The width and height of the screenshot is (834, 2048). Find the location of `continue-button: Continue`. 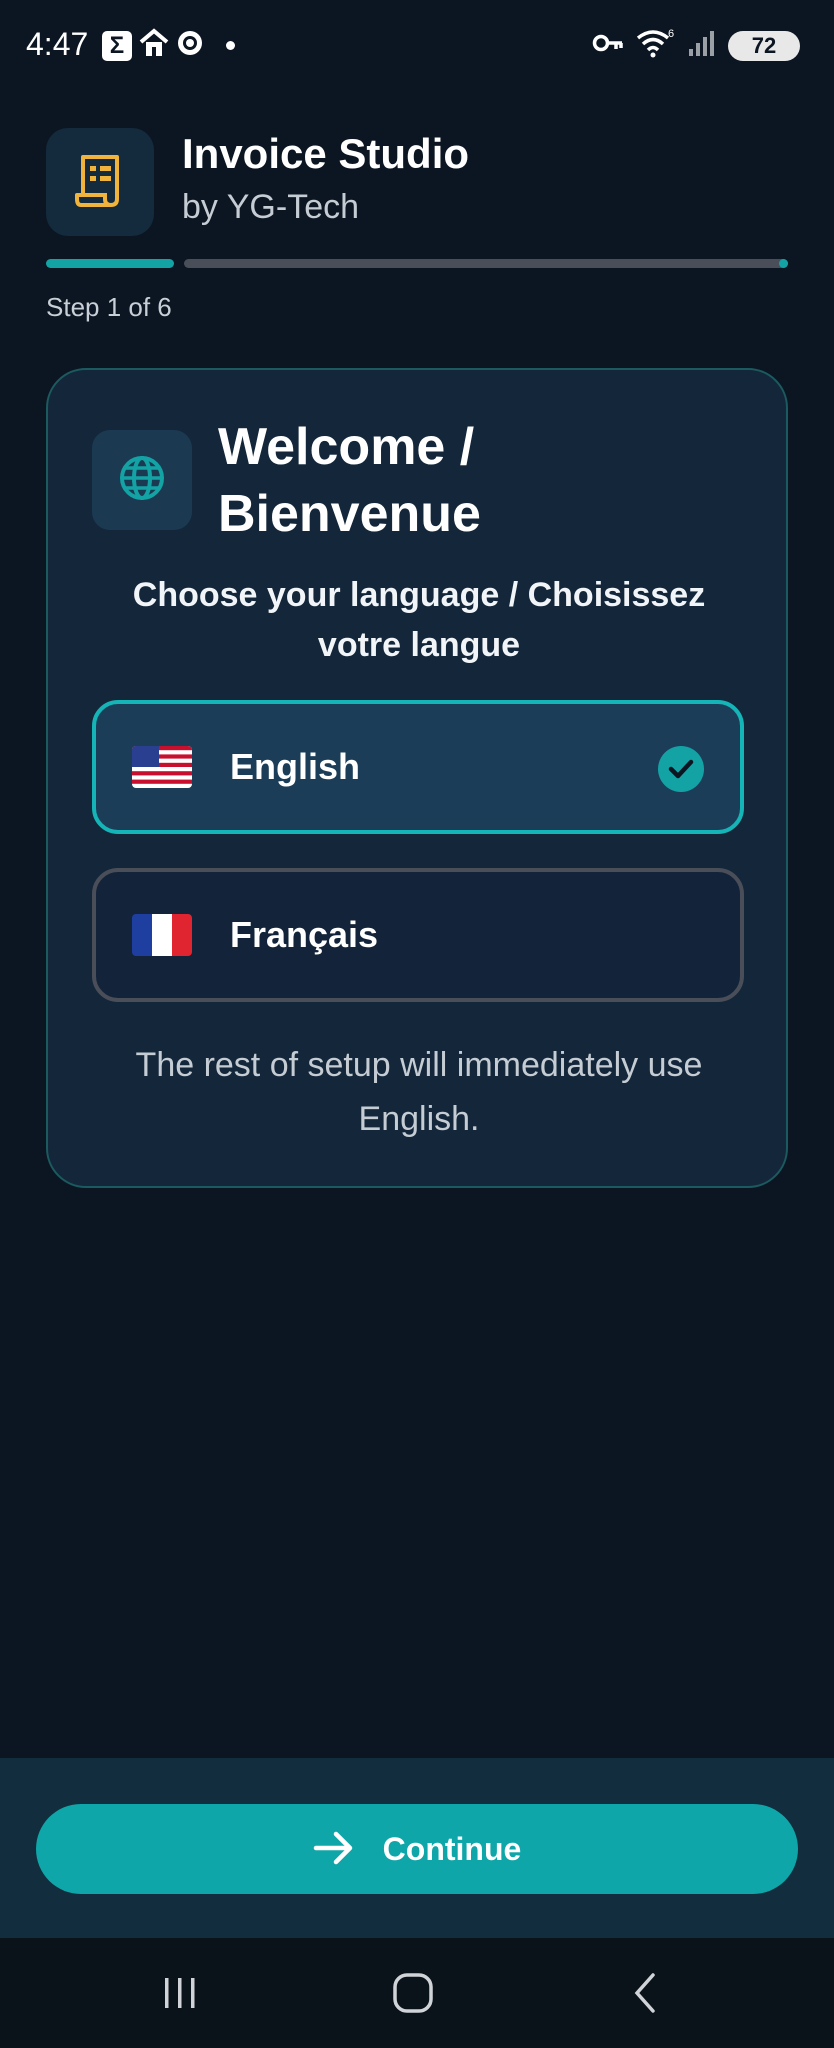

continue-button: Continue is located at coordinates (417, 1849).